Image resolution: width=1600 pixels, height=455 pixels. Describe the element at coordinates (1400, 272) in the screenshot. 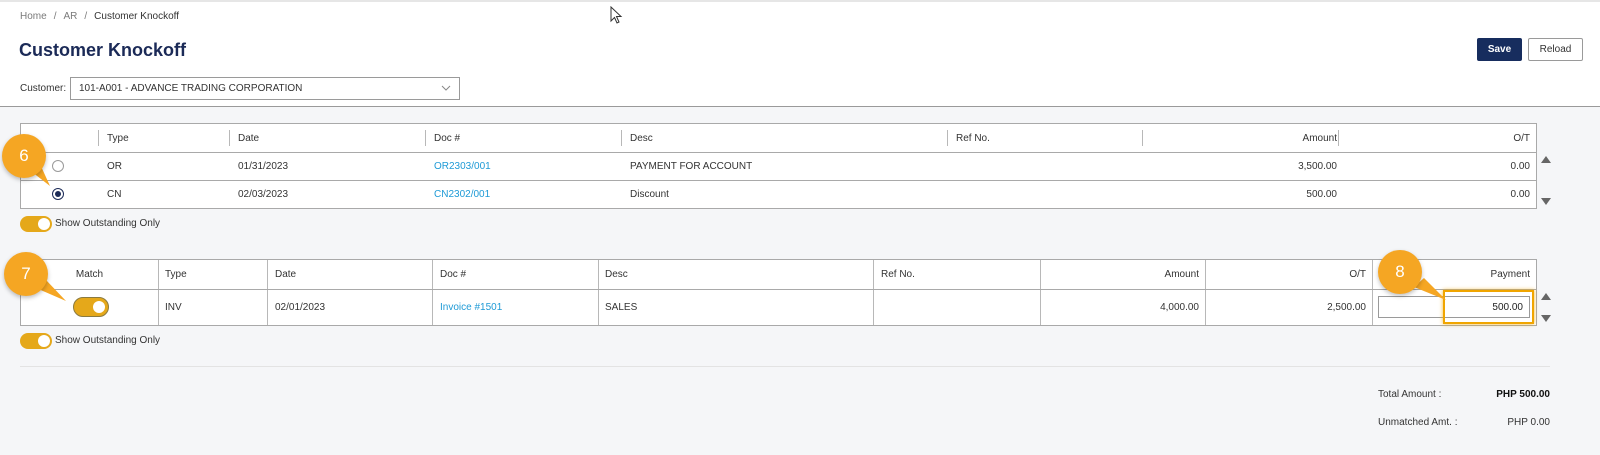

I see `callout-badge-8: 8` at that location.